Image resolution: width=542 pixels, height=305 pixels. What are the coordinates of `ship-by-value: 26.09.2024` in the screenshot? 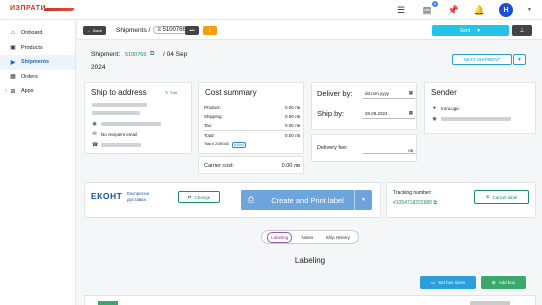 It's located at (376, 113).